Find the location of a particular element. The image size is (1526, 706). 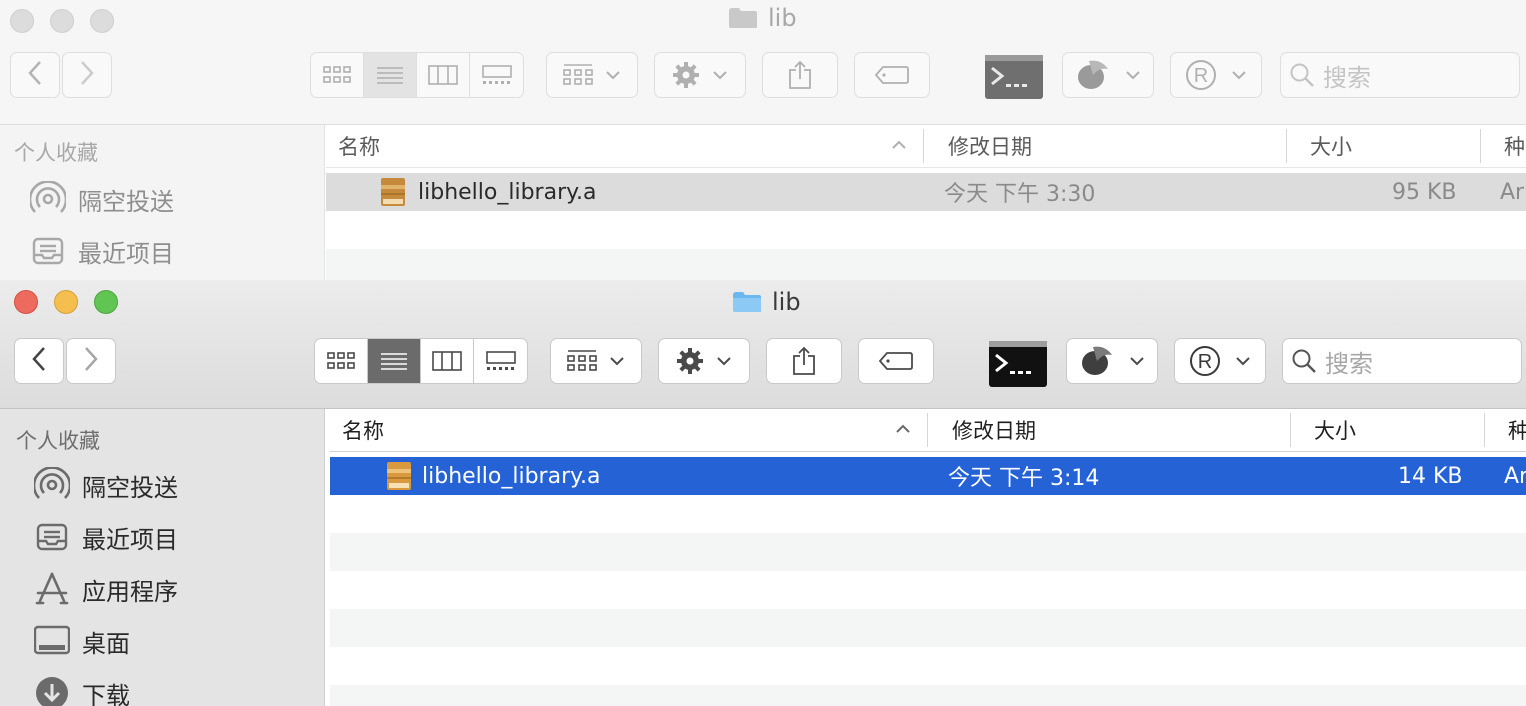

sort-ascending-icon is located at coordinates (903, 431).